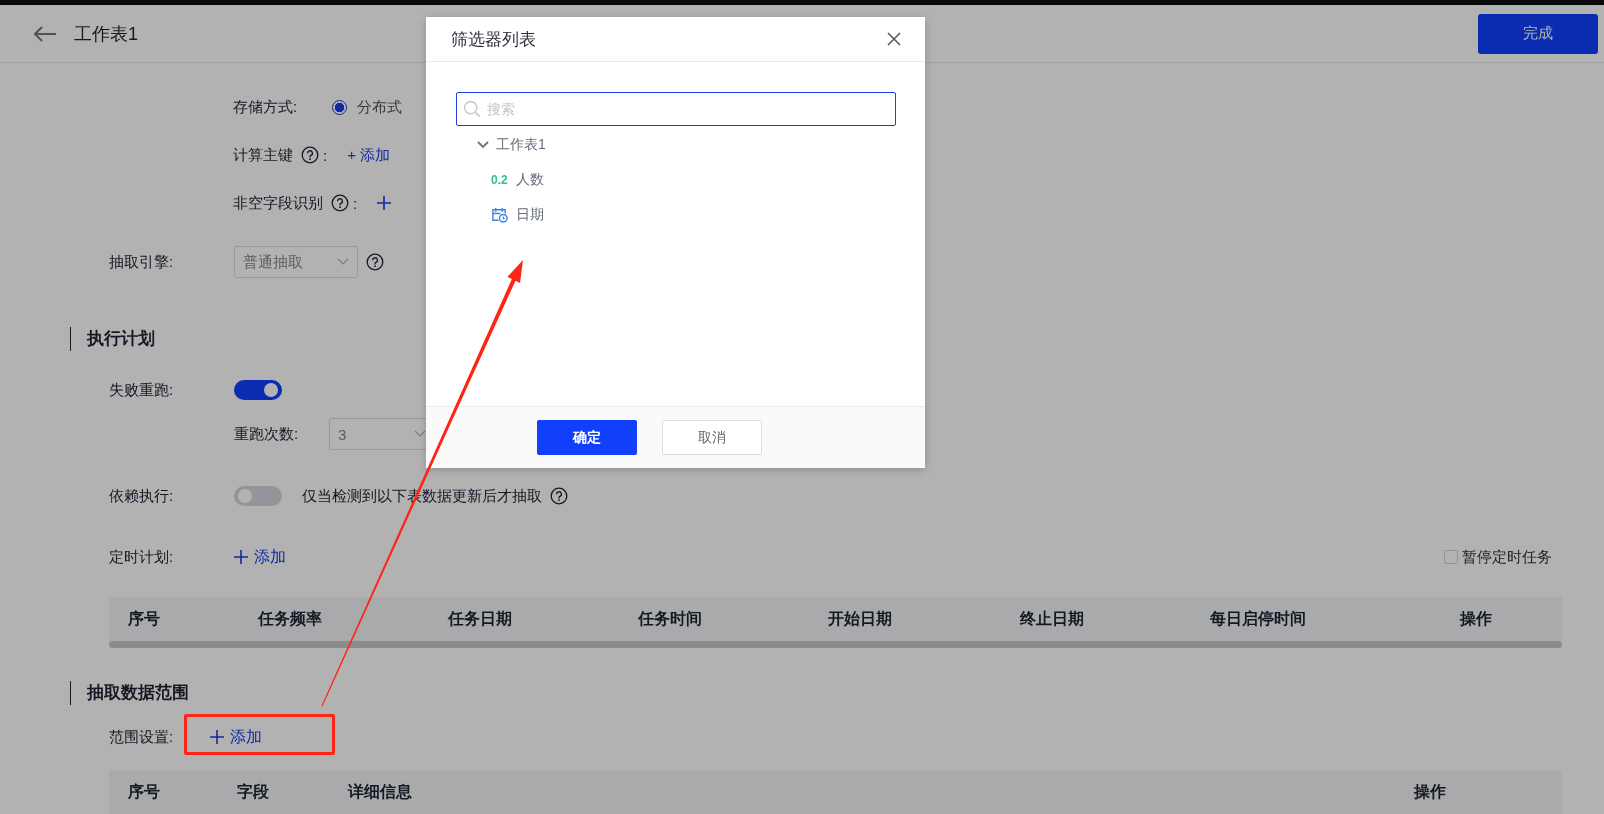 This screenshot has height=814, width=1604. I want to click on tree-item: 人数, so click(529, 179).